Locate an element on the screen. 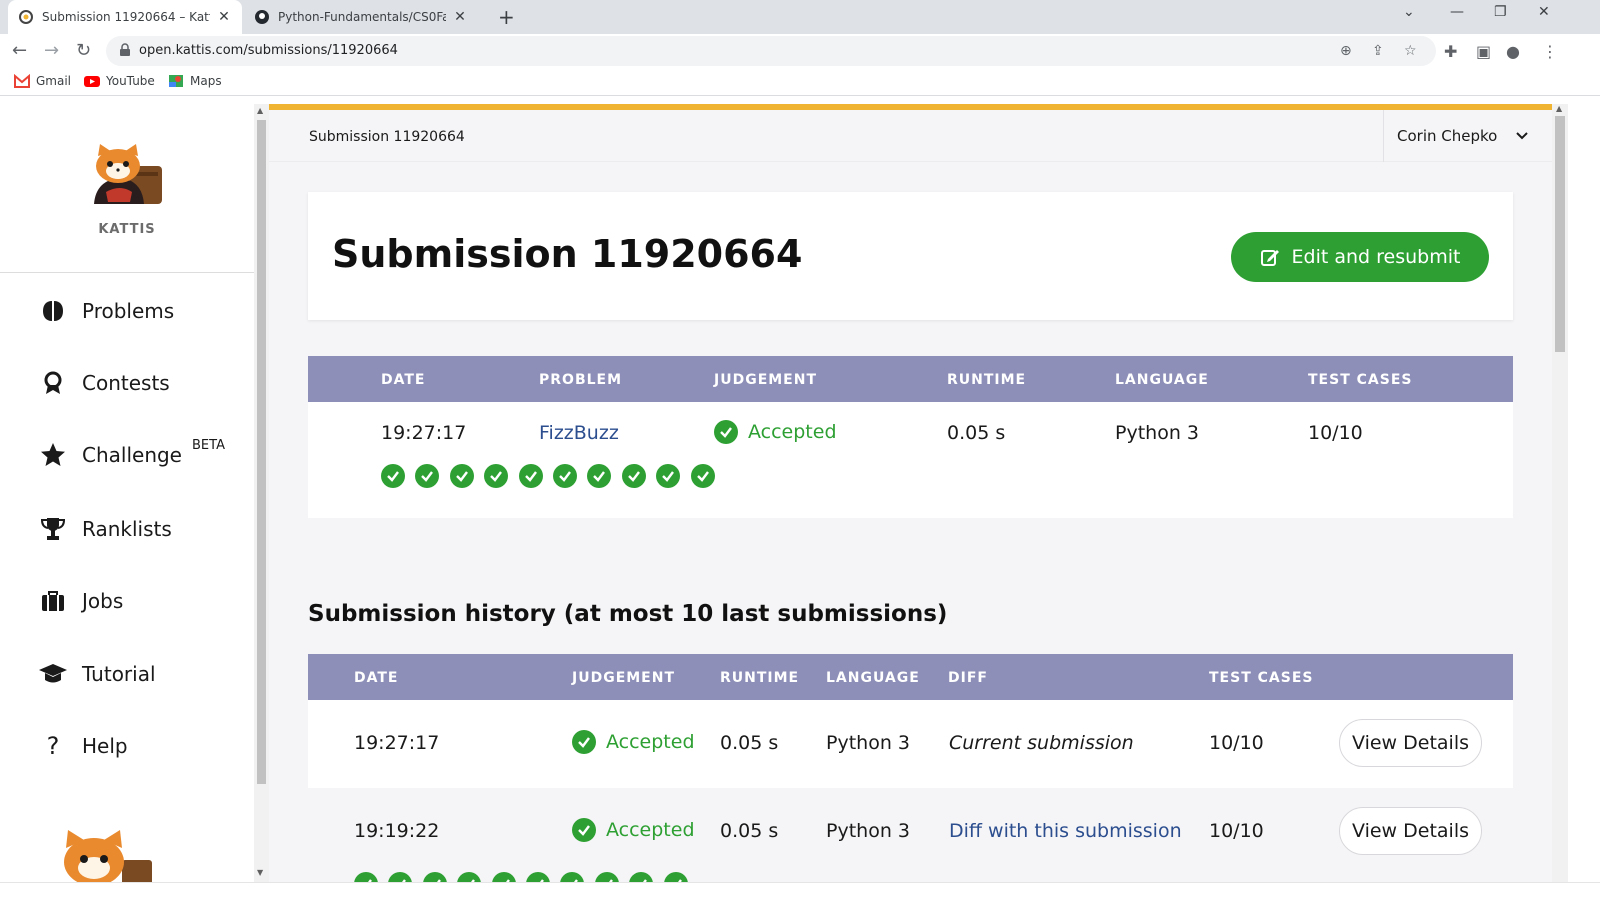 The image size is (1600, 900). forward-icon: → is located at coordinates (51, 50).